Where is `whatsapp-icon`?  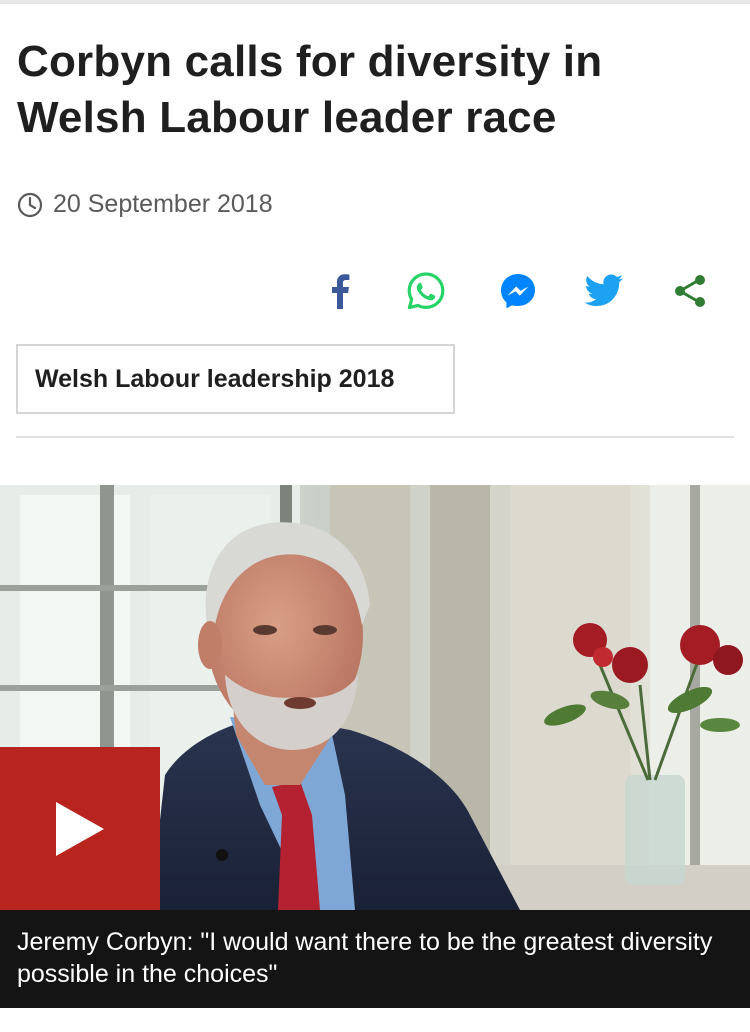 whatsapp-icon is located at coordinates (426, 291).